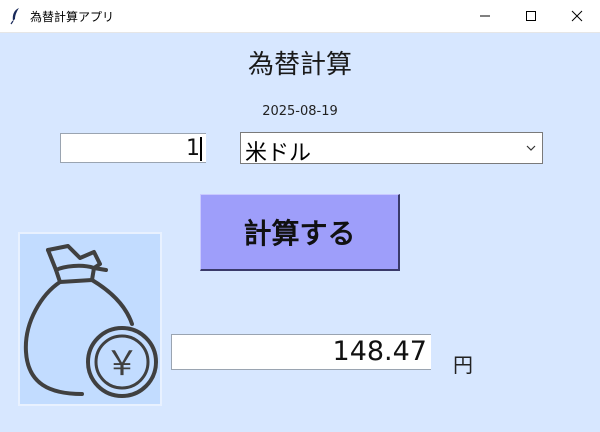 Image resolution: width=600 pixels, height=432 pixels. What do you see at coordinates (14, 16) in the screenshot?
I see `feather-icon` at bounding box center [14, 16].